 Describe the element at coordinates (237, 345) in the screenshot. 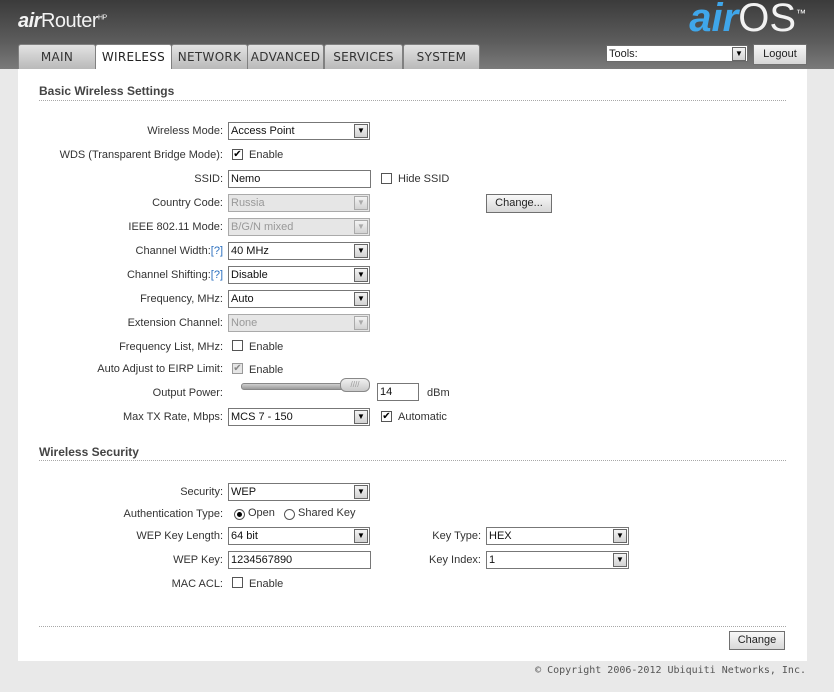

I see `frequency-list-checkbox` at that location.